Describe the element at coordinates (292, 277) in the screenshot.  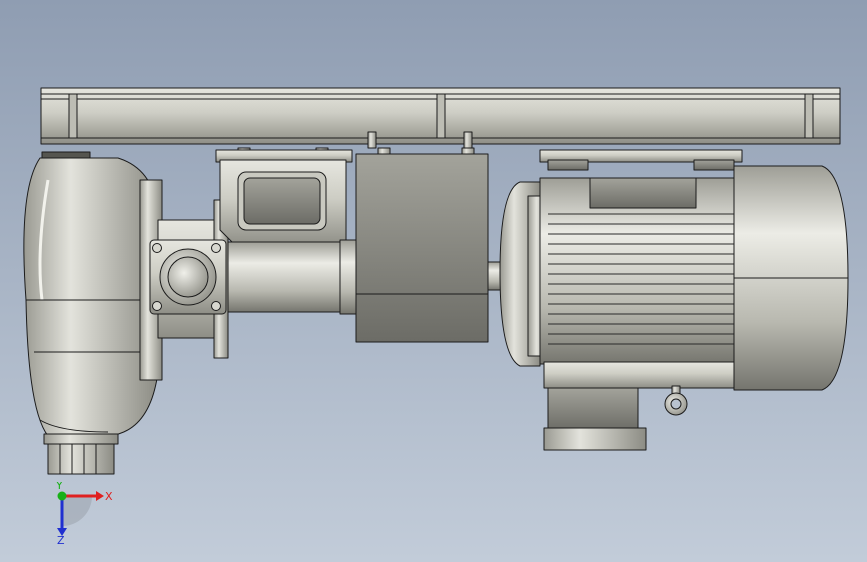
I see `shaft-tube` at that location.